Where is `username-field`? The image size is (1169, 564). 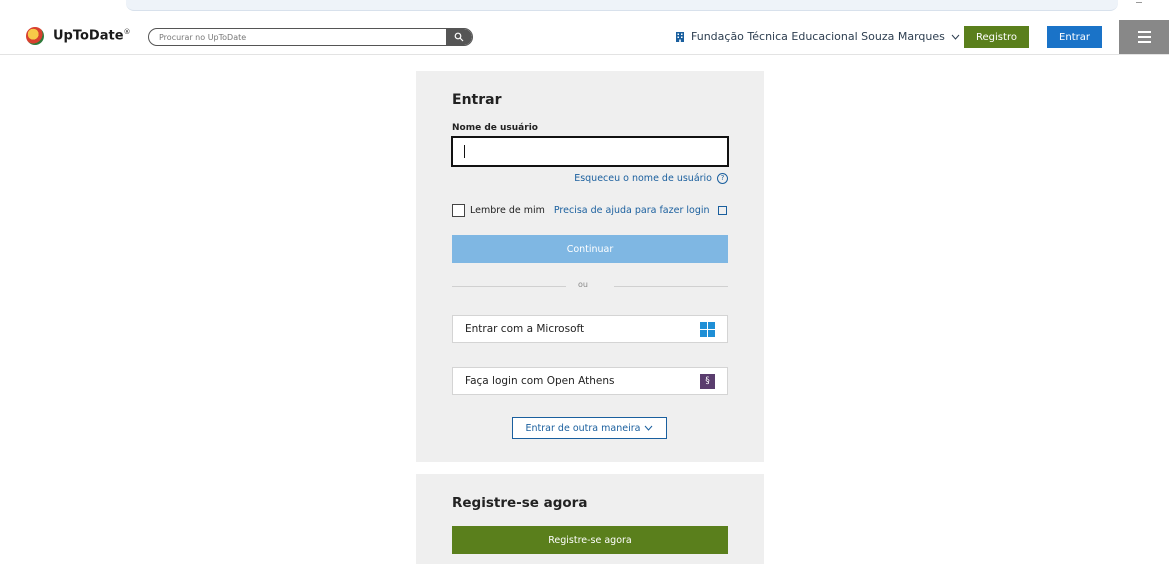 username-field is located at coordinates (590, 151).